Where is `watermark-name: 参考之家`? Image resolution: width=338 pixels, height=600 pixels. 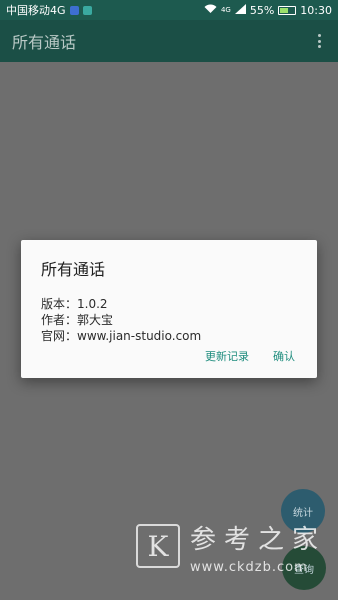
watermark-name: 参考之家 is located at coordinates (258, 540).